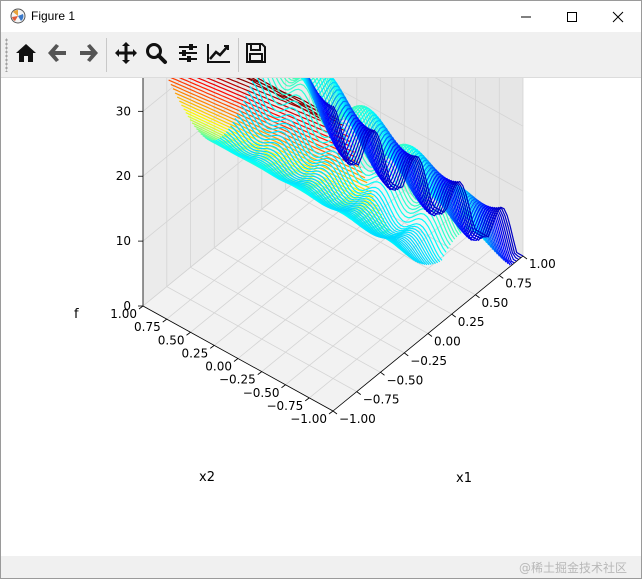  I want to click on x2-tick-label: 0.00, so click(218, 367).